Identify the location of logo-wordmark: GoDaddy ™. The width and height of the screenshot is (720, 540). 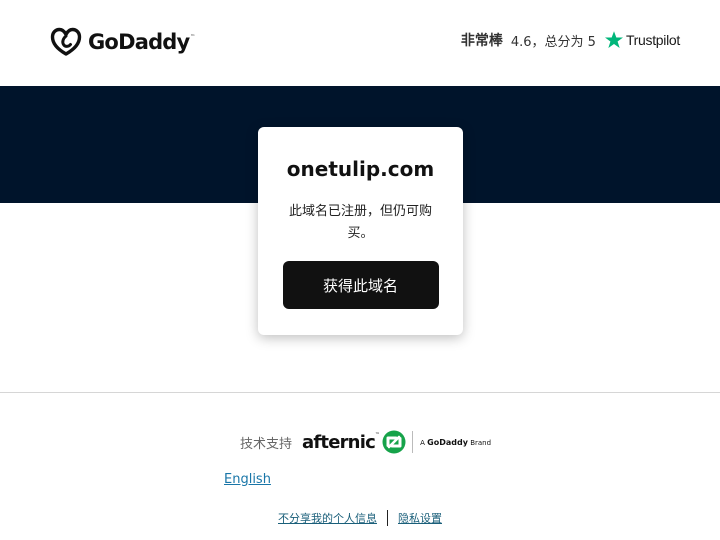
(141, 42).